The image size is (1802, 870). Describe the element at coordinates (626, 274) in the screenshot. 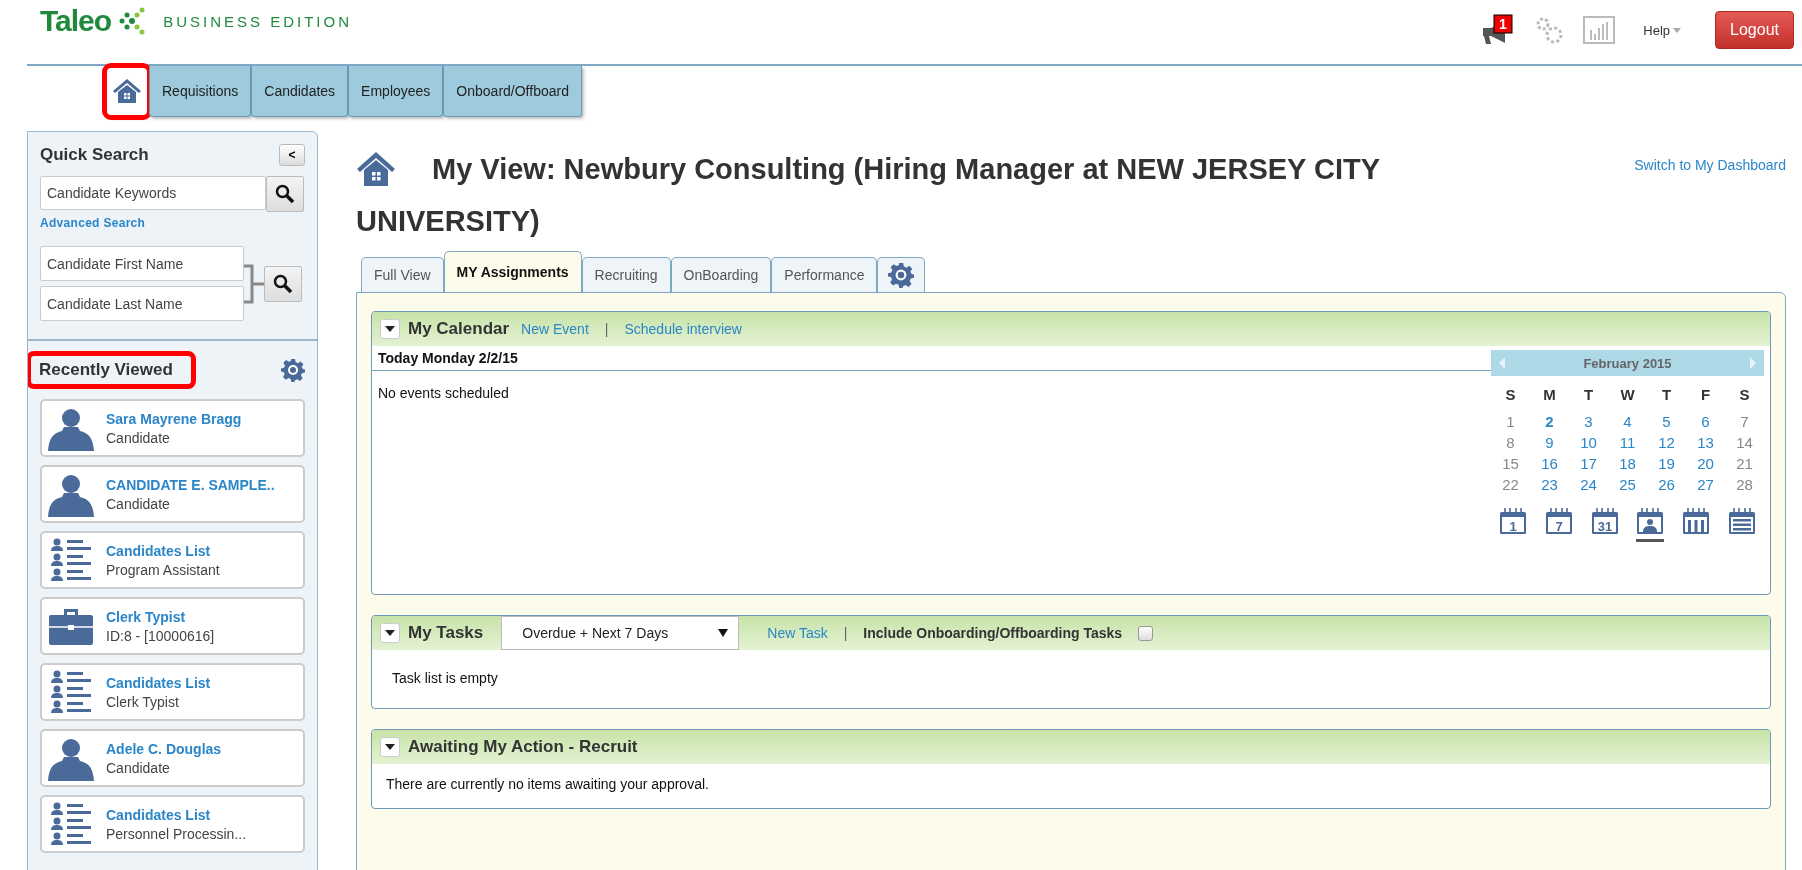

I see `view-tab: Recruiting` at that location.